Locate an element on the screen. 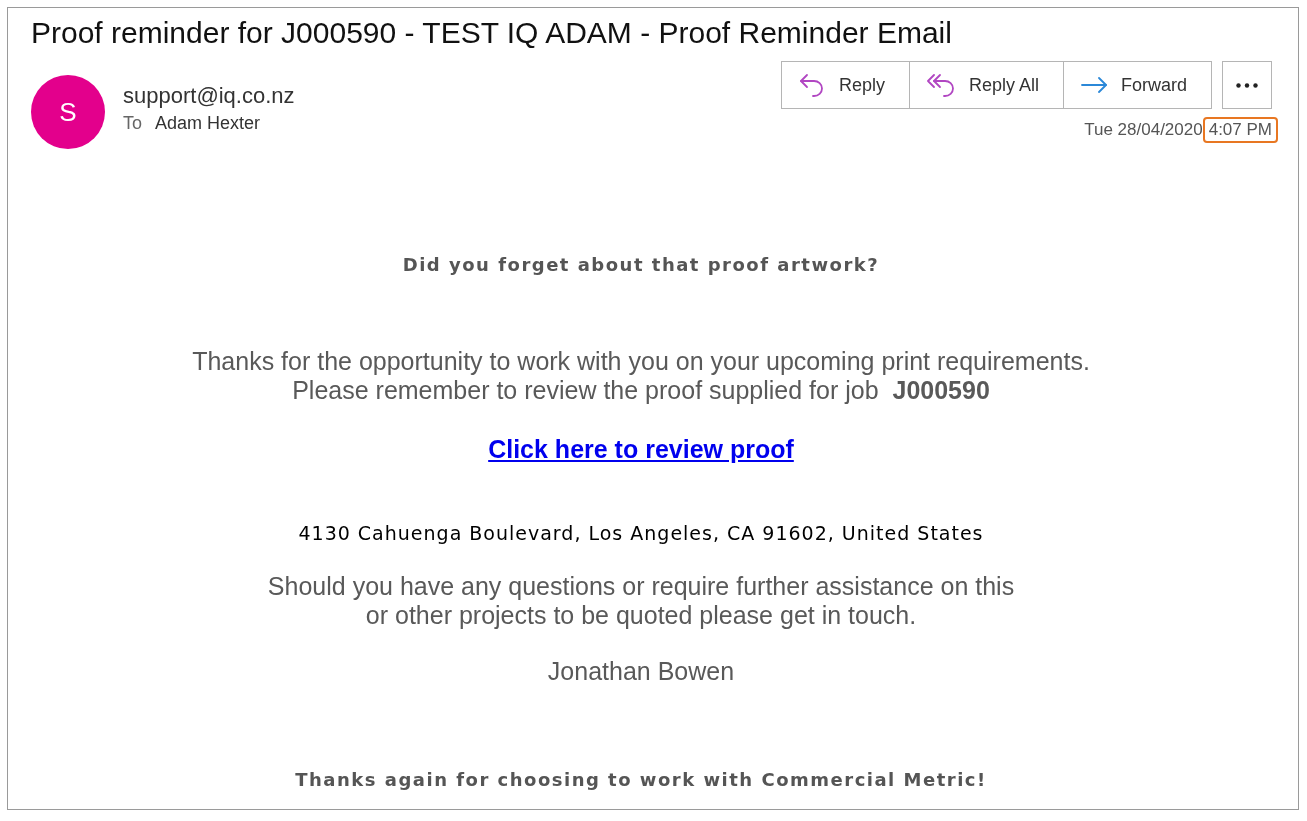 Image resolution: width=1307 pixels, height=821 pixels. intro-text: Thanks for the opportunity to work with you on your upcoming print requirements. is located at coordinates (641, 361).